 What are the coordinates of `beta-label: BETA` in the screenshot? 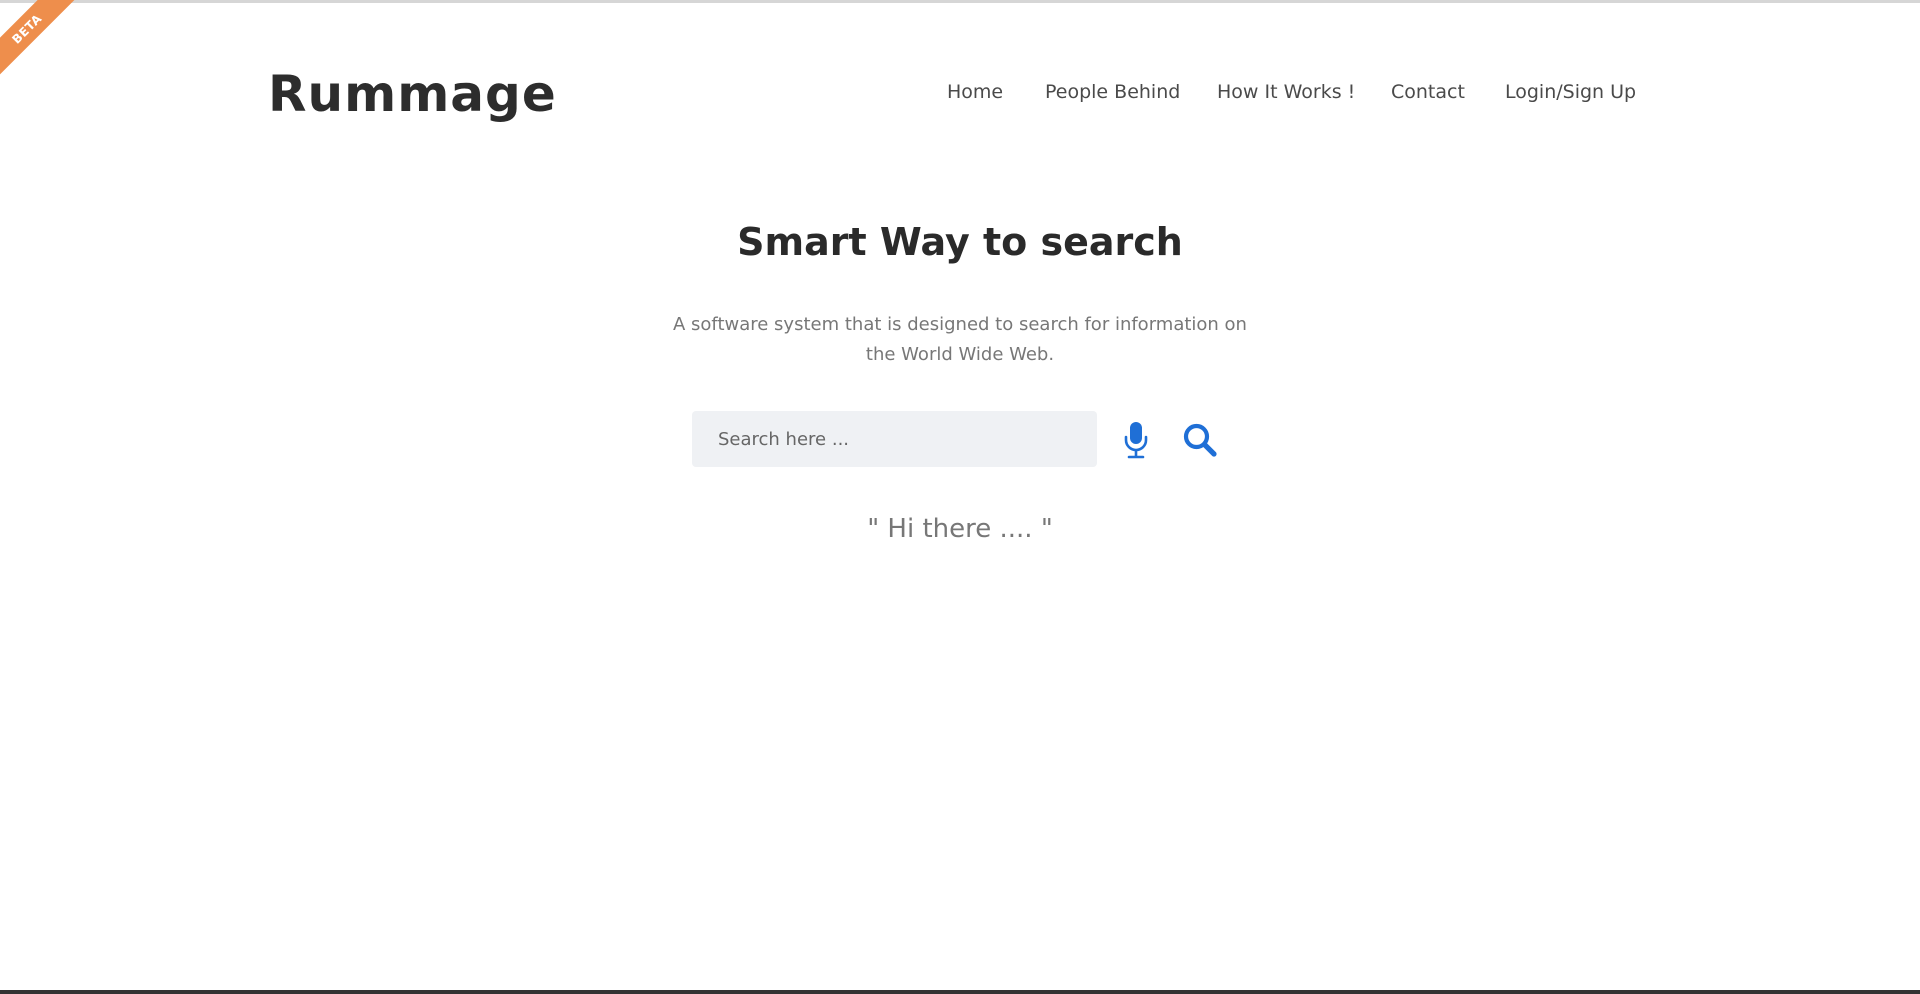 It's located at (41, 42).